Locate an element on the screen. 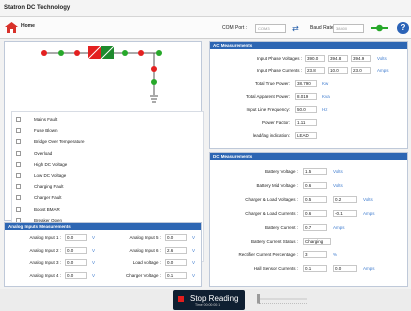  dc-measure-unit: % is located at coordinates (335, 255).